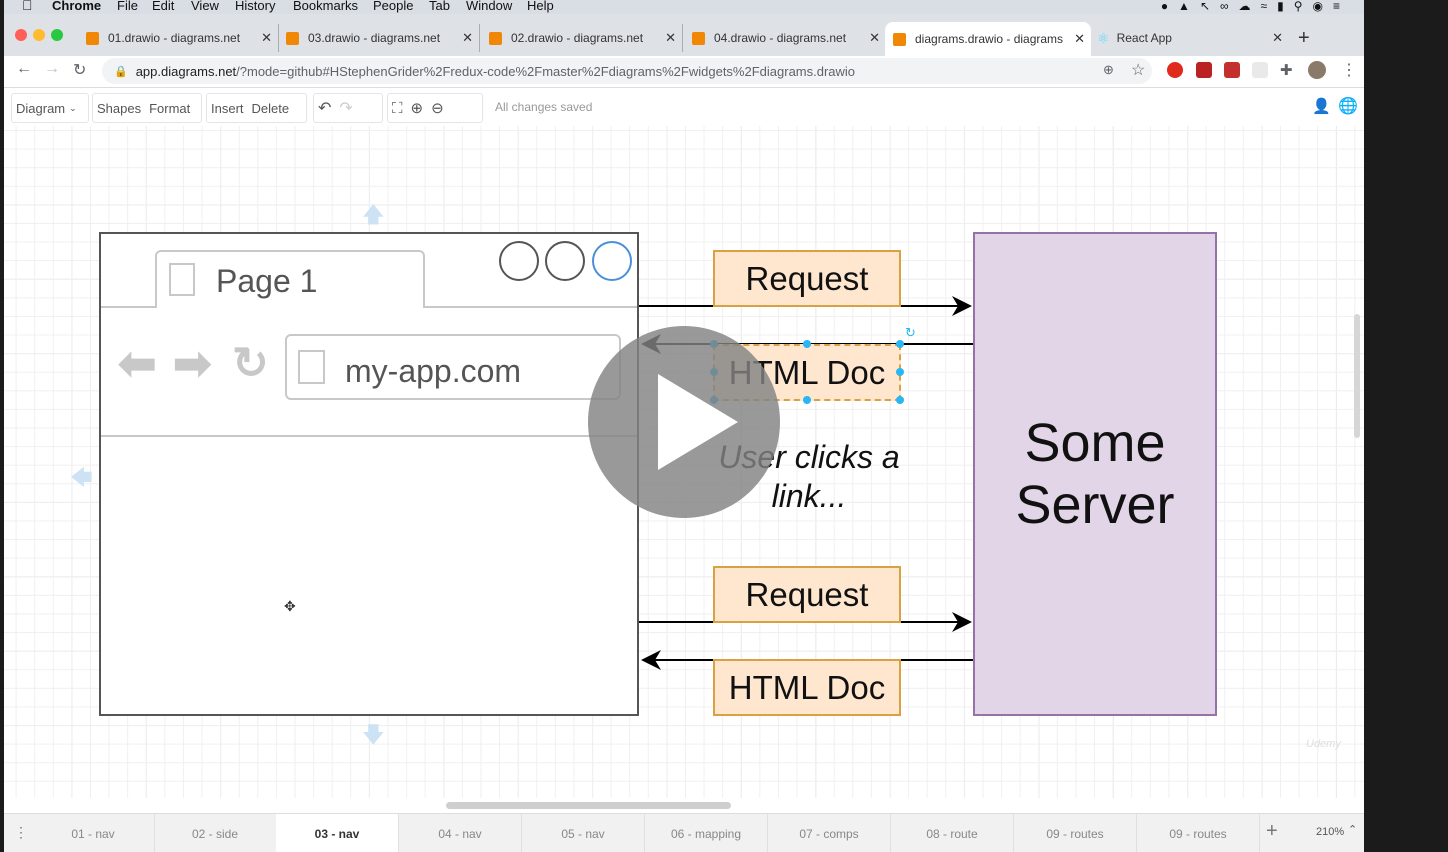 The image size is (1448, 852). I want to click on reload-icon: ↻, so click(79, 70).